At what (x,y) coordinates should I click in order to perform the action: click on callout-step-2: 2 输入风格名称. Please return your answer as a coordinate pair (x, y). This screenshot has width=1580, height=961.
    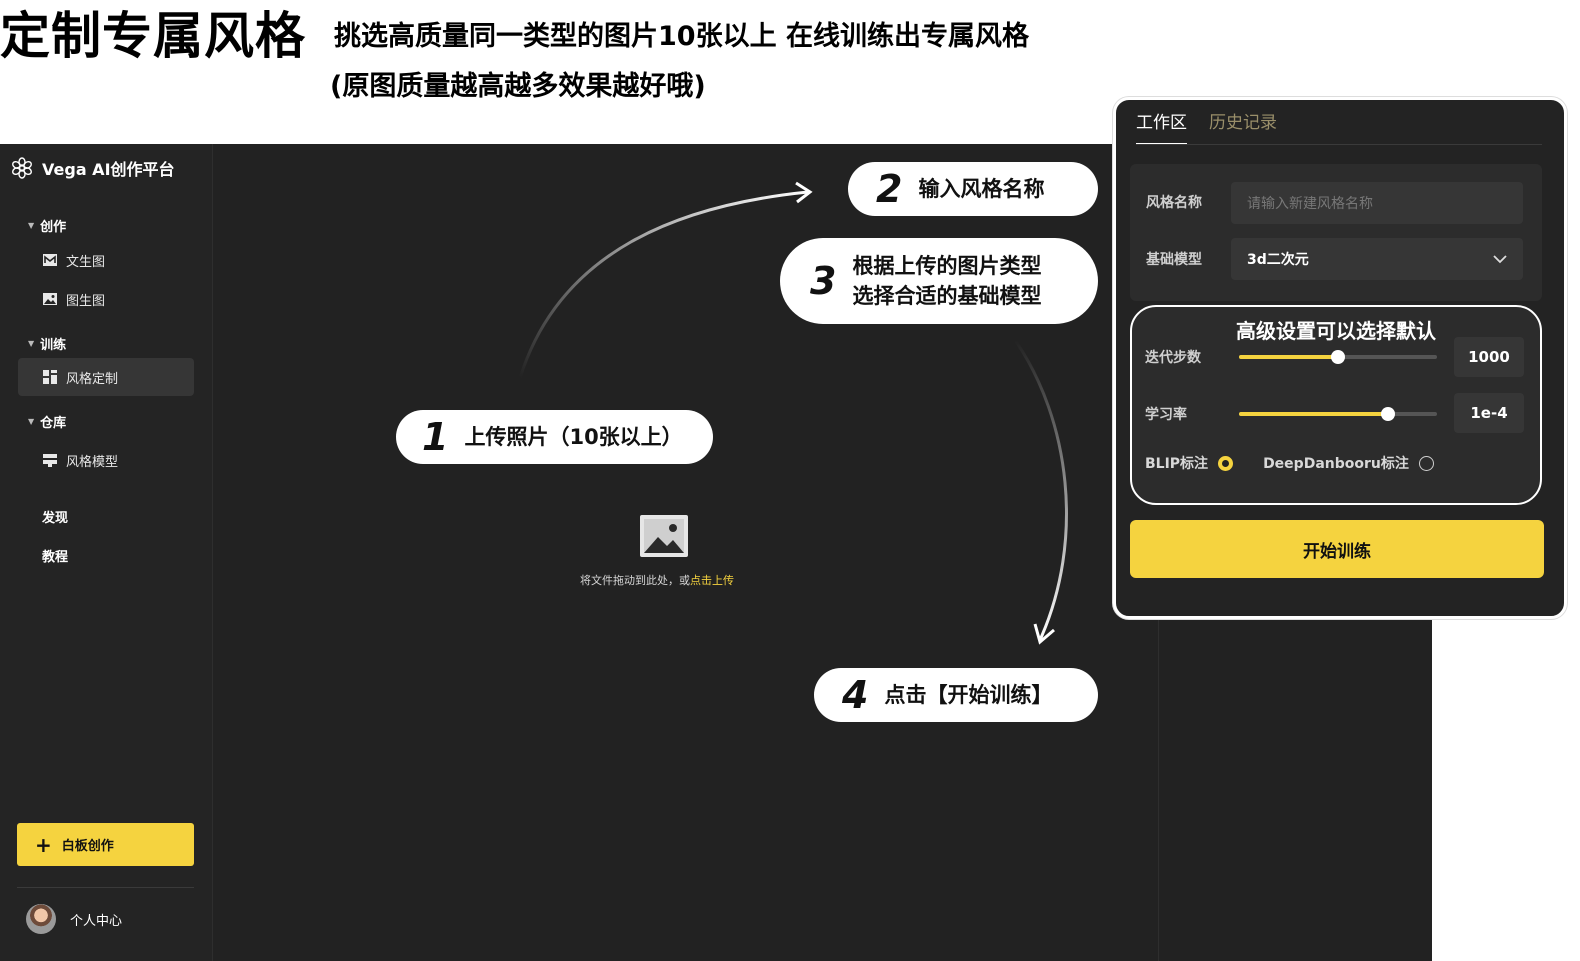
    Looking at the image, I should click on (973, 189).